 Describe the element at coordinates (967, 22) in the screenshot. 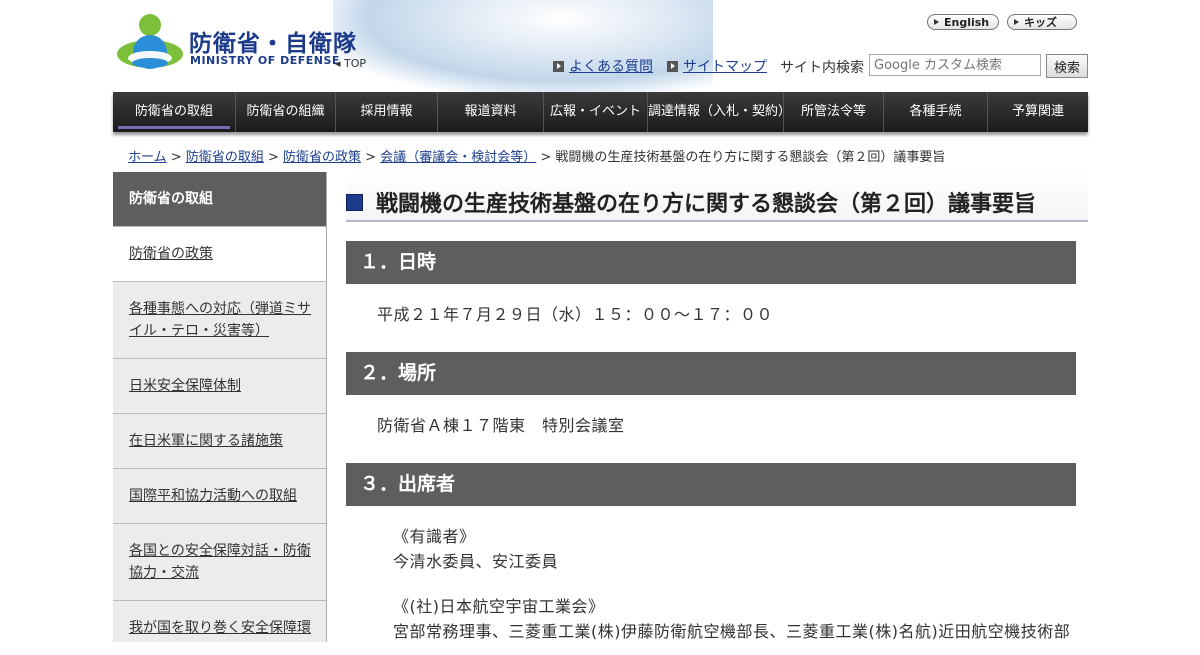

I see `english-label: English` at that location.